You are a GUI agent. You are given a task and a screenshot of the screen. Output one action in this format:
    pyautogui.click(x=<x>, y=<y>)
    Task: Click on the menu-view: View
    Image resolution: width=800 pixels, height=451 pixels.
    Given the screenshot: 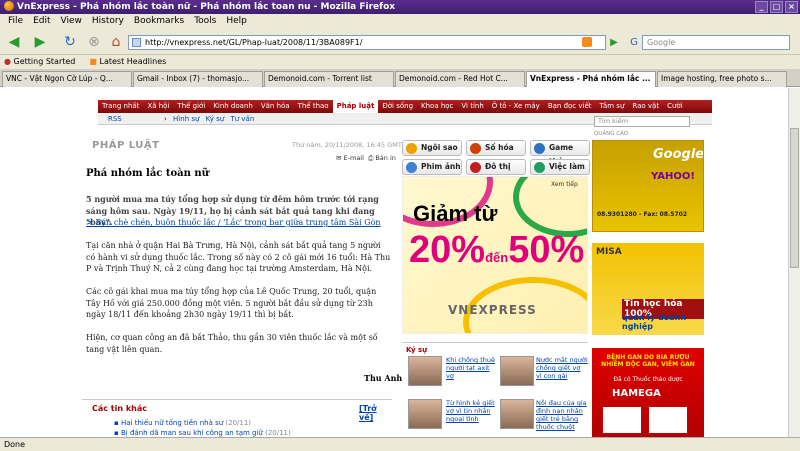 What is the action you would take?
    pyautogui.click(x=71, y=21)
    